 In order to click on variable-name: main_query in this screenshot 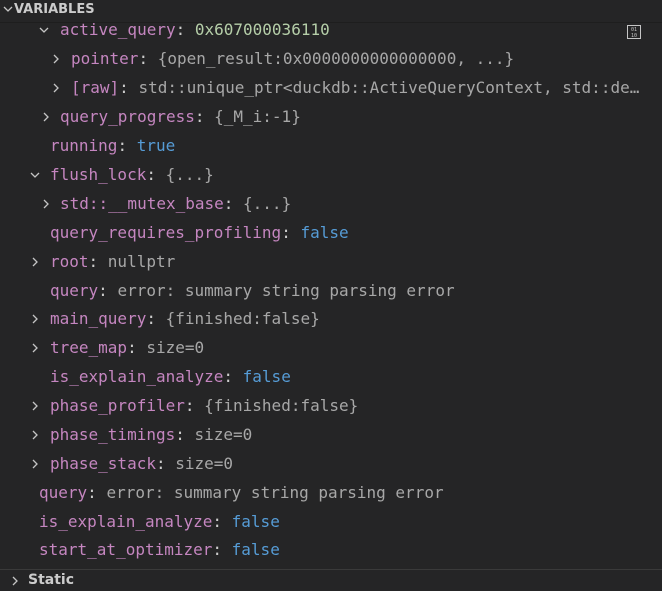, I will do `click(98, 318)`.